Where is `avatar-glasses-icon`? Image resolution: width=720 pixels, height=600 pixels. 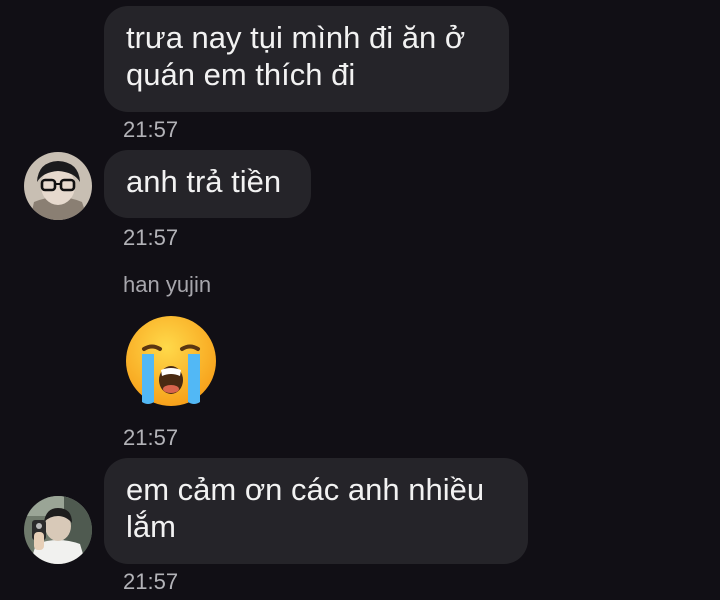 avatar-glasses-icon is located at coordinates (58, 186).